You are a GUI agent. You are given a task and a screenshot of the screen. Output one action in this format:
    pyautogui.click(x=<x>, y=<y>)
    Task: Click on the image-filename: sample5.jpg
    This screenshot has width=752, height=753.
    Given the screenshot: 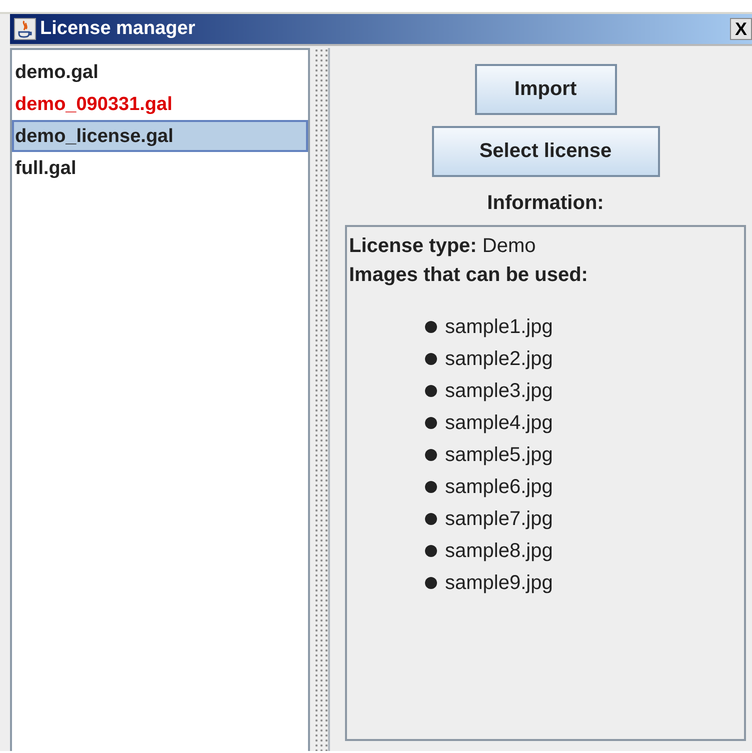 What is the action you would take?
    pyautogui.click(x=499, y=455)
    